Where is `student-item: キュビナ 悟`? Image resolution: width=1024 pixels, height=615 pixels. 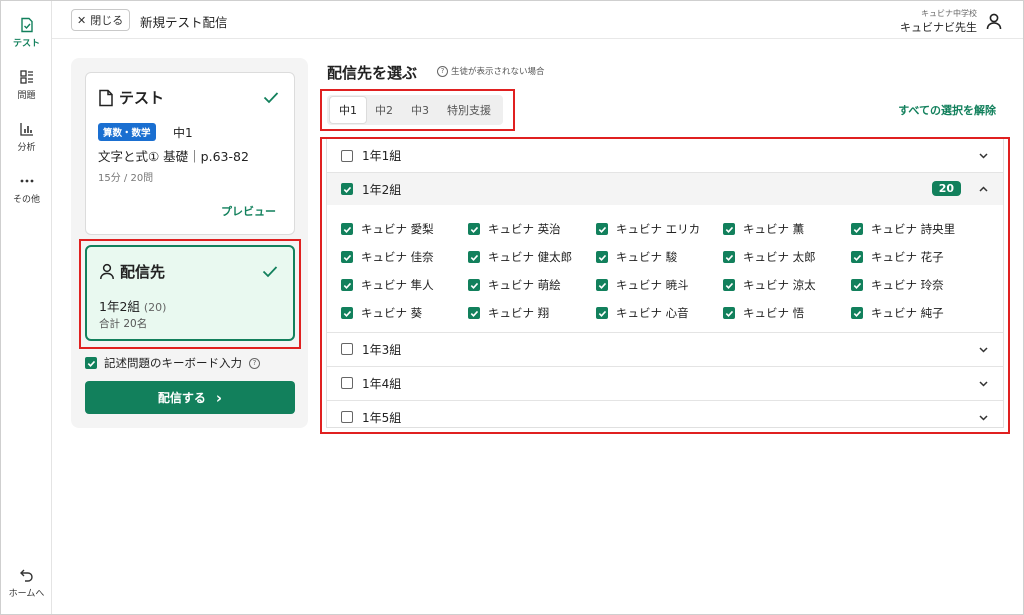
student-item: キュビナ 悟 is located at coordinates (763, 313).